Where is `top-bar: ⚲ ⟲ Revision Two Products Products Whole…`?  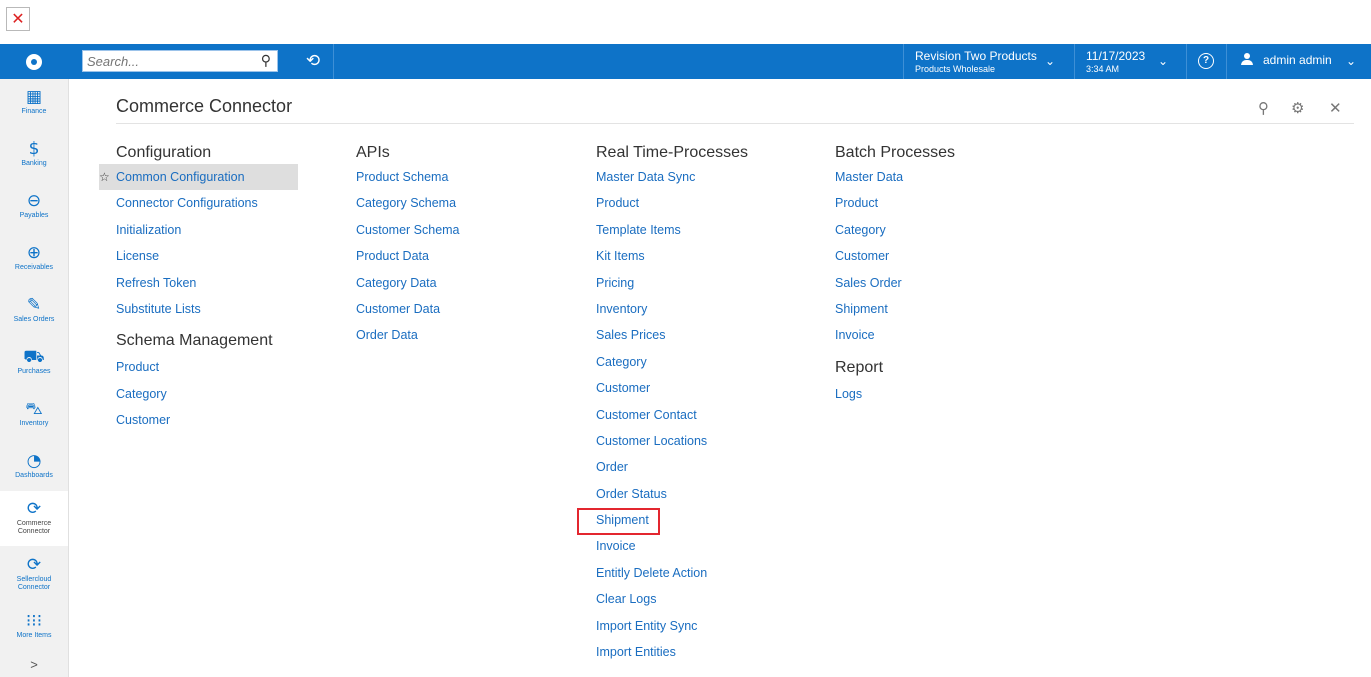 top-bar: ⚲ ⟲ Revision Two Products Products Whole… is located at coordinates (685, 61).